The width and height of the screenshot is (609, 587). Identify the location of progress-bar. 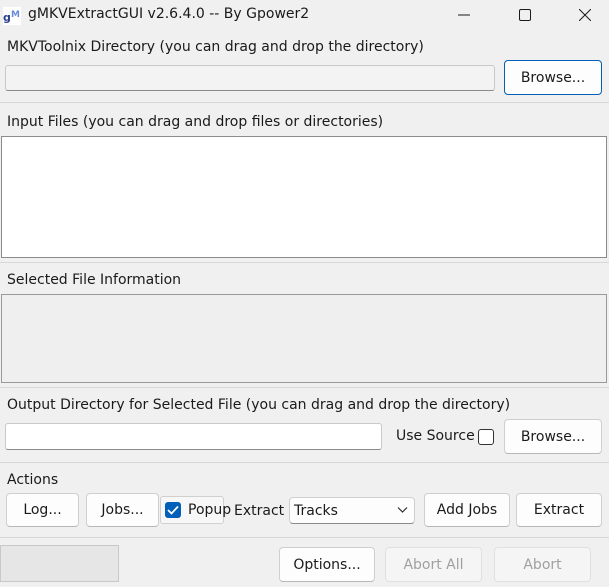
(59, 563).